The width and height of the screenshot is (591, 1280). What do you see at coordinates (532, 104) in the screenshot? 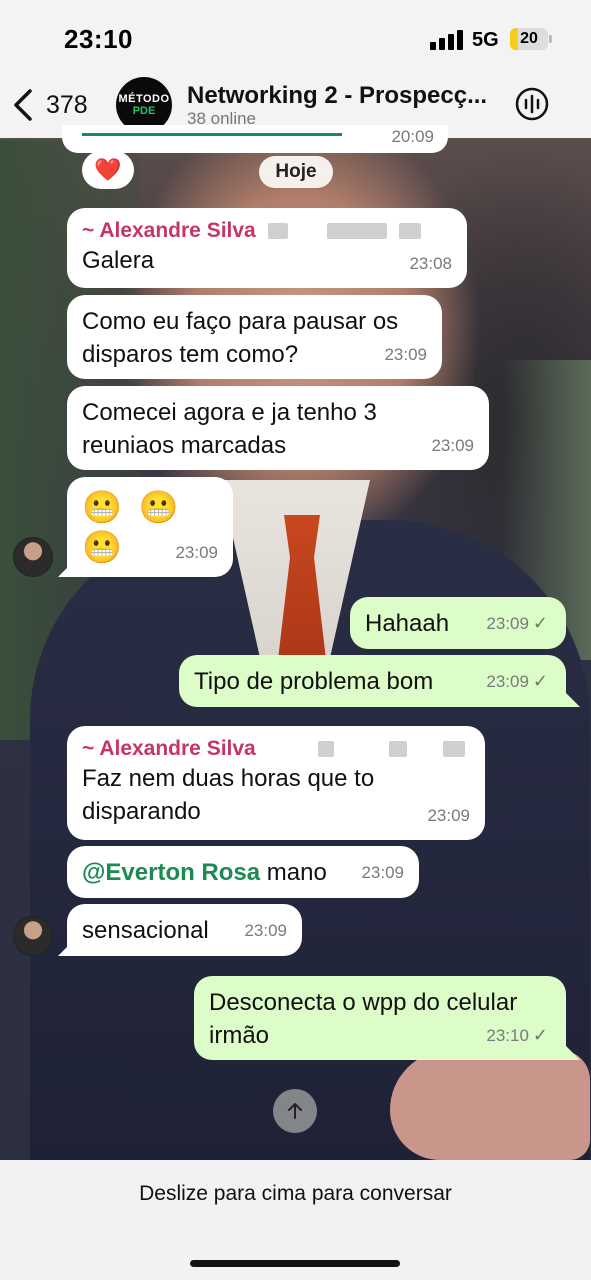
I see `audio-waveform-icon` at bounding box center [532, 104].